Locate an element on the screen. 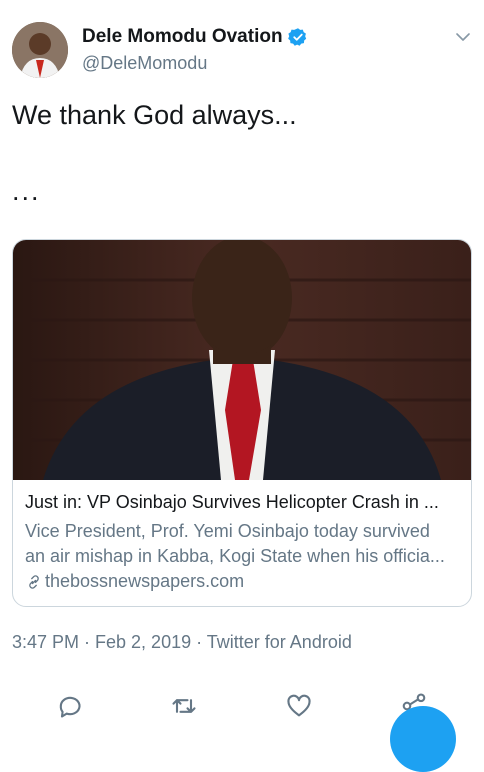 The width and height of the screenshot is (484, 772). name-row: Dele Momodu Ovation is located at coordinates (195, 37).